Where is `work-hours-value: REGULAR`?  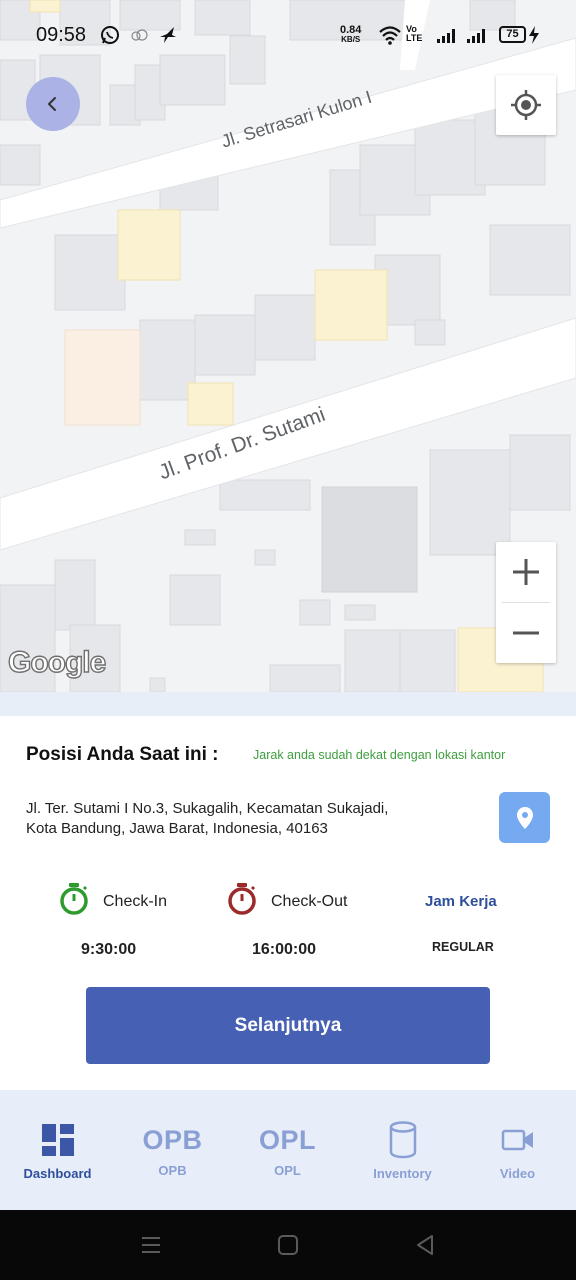 work-hours-value: REGULAR is located at coordinates (463, 947).